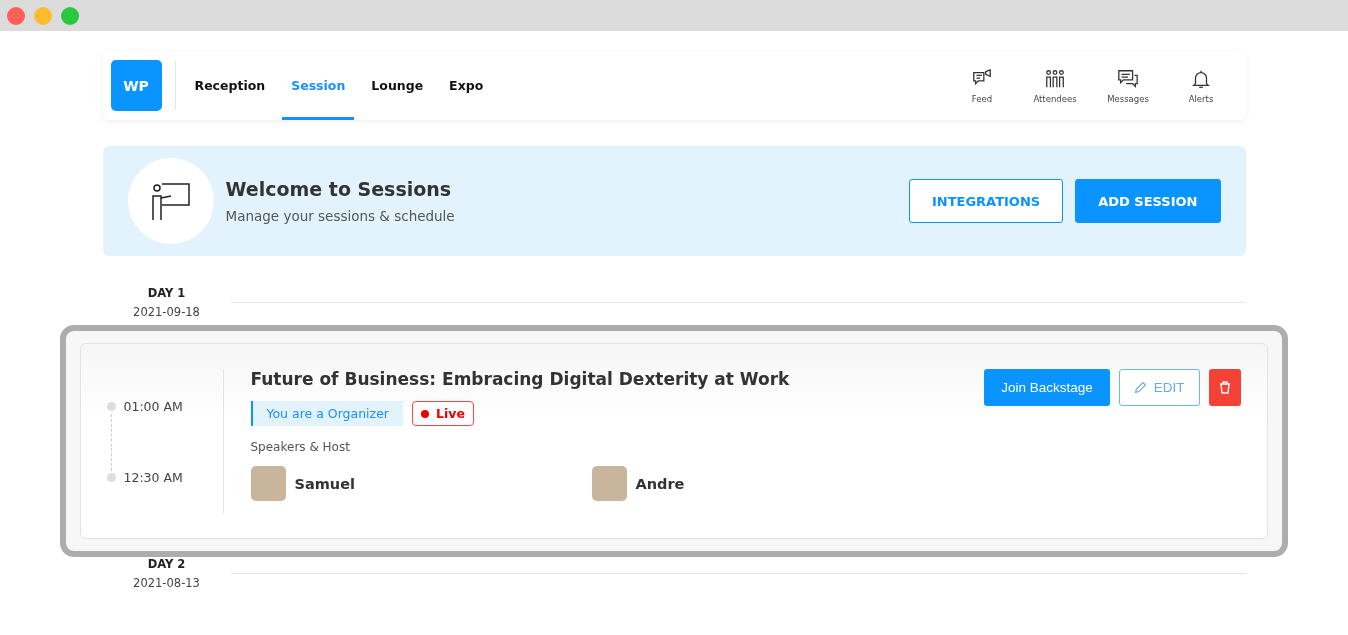  Describe the element at coordinates (660, 483) in the screenshot. I see `speaker-name: Andre` at that location.